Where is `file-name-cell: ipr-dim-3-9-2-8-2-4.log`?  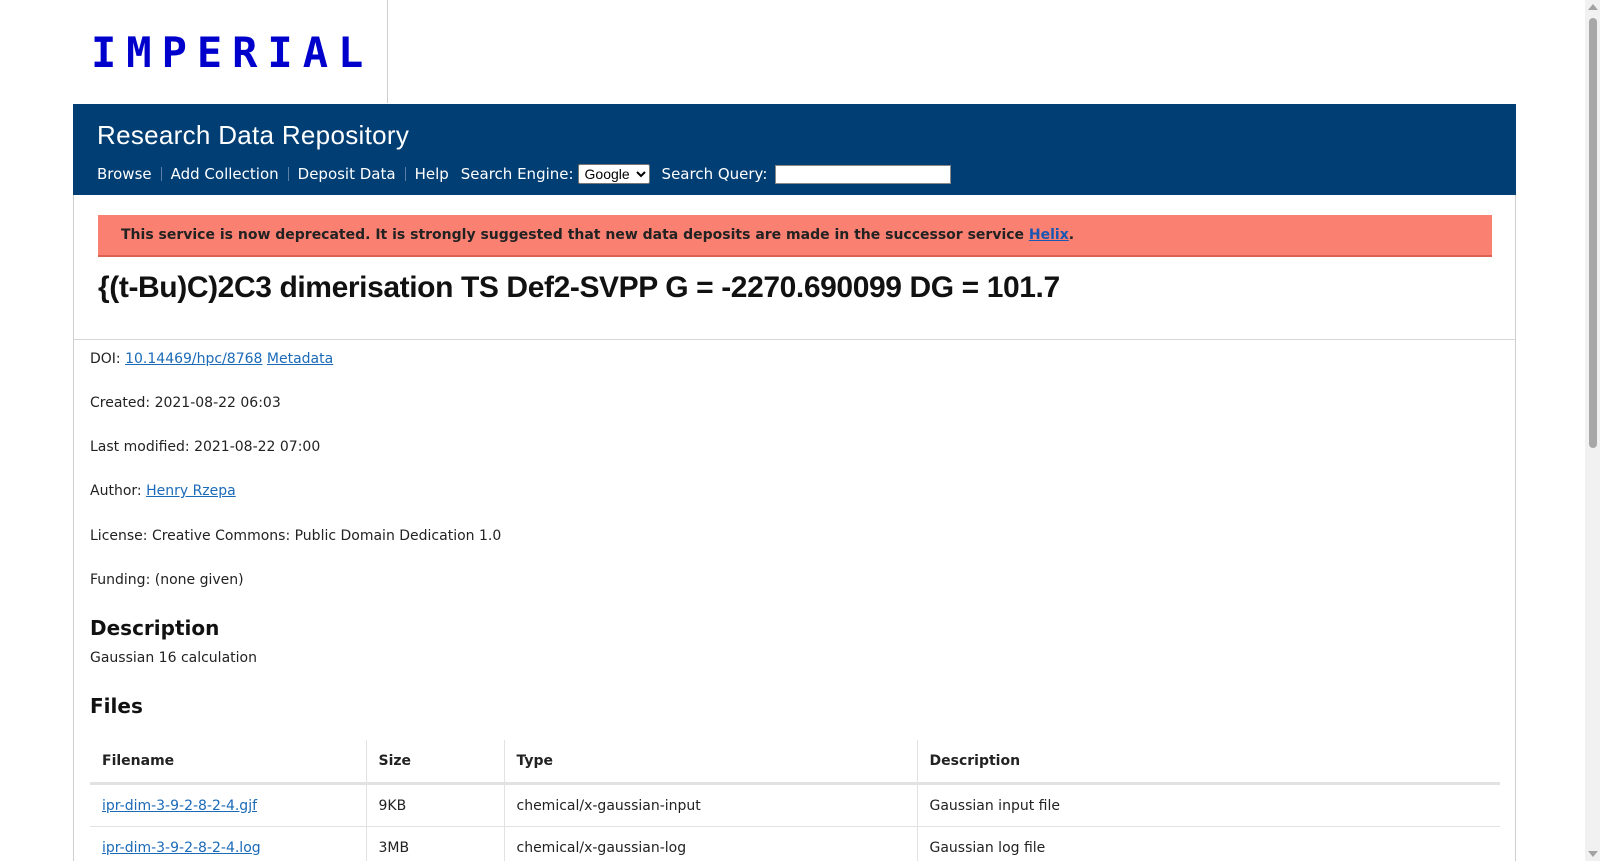
file-name-cell: ipr-dim-3-9-2-8-2-4.log is located at coordinates (228, 843).